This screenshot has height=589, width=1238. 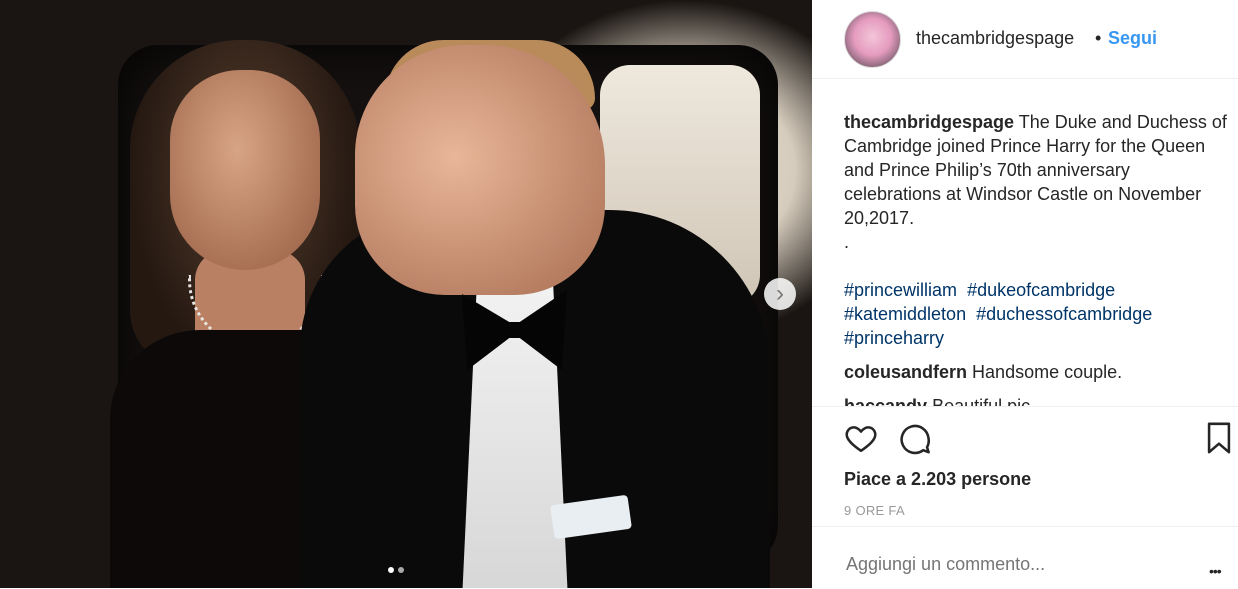 What do you see at coordinates (937, 479) in the screenshot?
I see `likes-count: Piace a 2.203 persone` at bounding box center [937, 479].